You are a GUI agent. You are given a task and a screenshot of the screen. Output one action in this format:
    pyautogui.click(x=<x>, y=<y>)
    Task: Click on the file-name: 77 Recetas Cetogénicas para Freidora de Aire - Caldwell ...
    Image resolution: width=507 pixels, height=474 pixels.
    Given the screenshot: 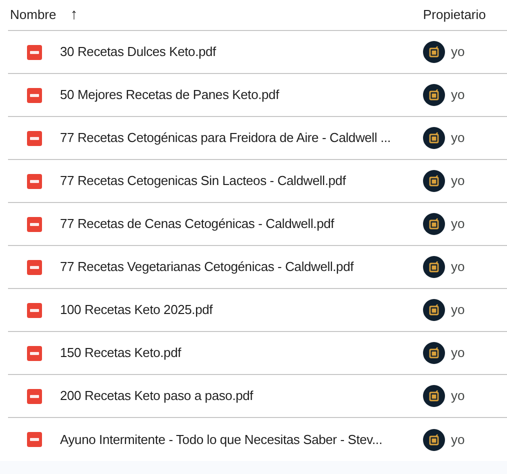 What is the action you would take?
    pyautogui.click(x=225, y=138)
    